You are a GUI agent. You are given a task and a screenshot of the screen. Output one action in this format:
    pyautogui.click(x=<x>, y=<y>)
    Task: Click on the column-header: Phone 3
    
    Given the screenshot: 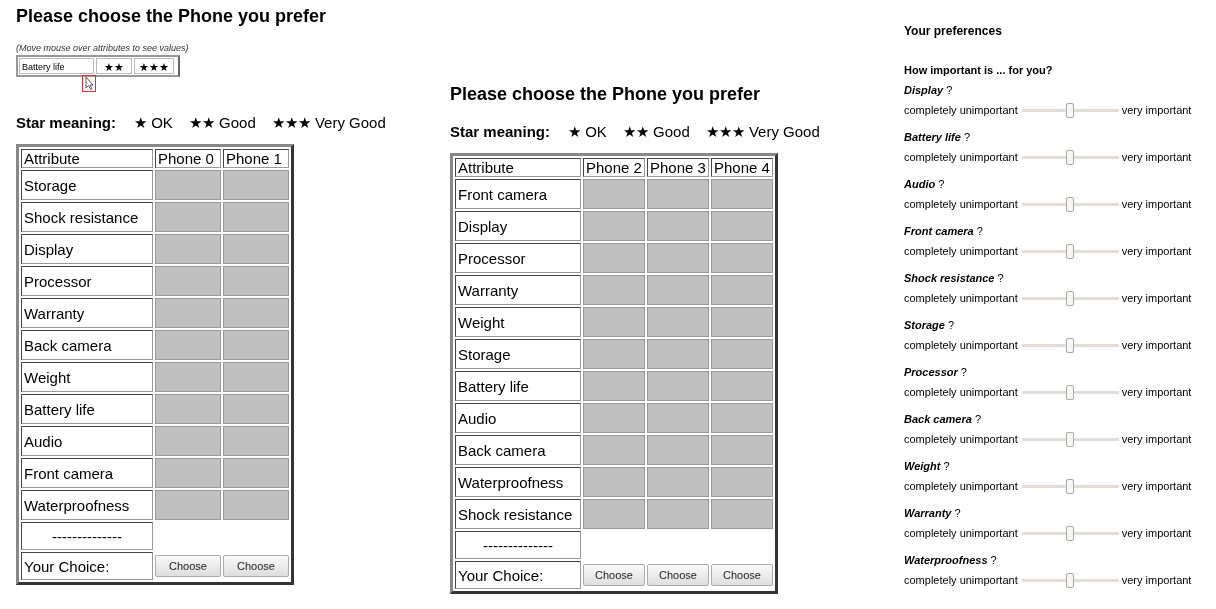 What is the action you would take?
    pyautogui.click(x=678, y=167)
    